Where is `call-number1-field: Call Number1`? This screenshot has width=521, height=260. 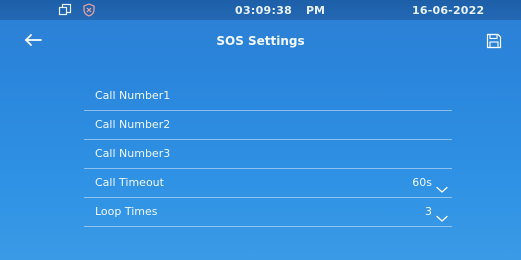
call-number1-field: Call Number1 is located at coordinates (268, 96).